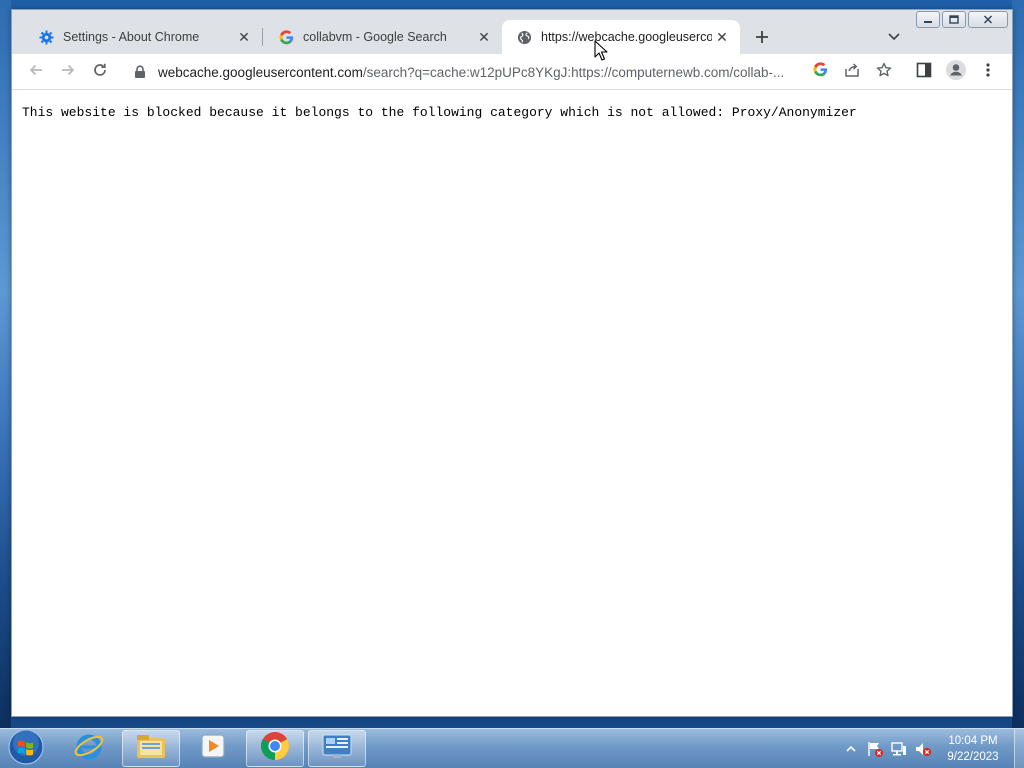  Describe the element at coordinates (899, 749) in the screenshot. I see `network-icon` at that location.